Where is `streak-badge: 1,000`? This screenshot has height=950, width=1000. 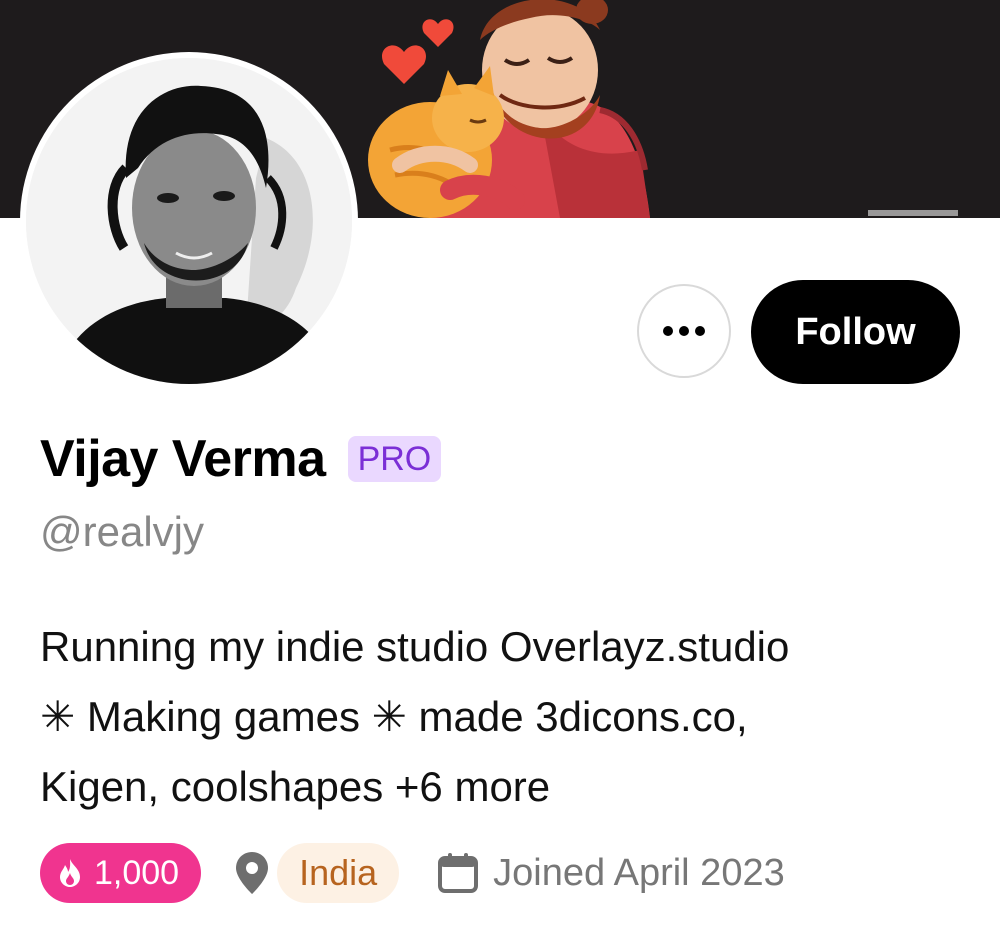
streak-badge: 1,000 is located at coordinates (121, 873).